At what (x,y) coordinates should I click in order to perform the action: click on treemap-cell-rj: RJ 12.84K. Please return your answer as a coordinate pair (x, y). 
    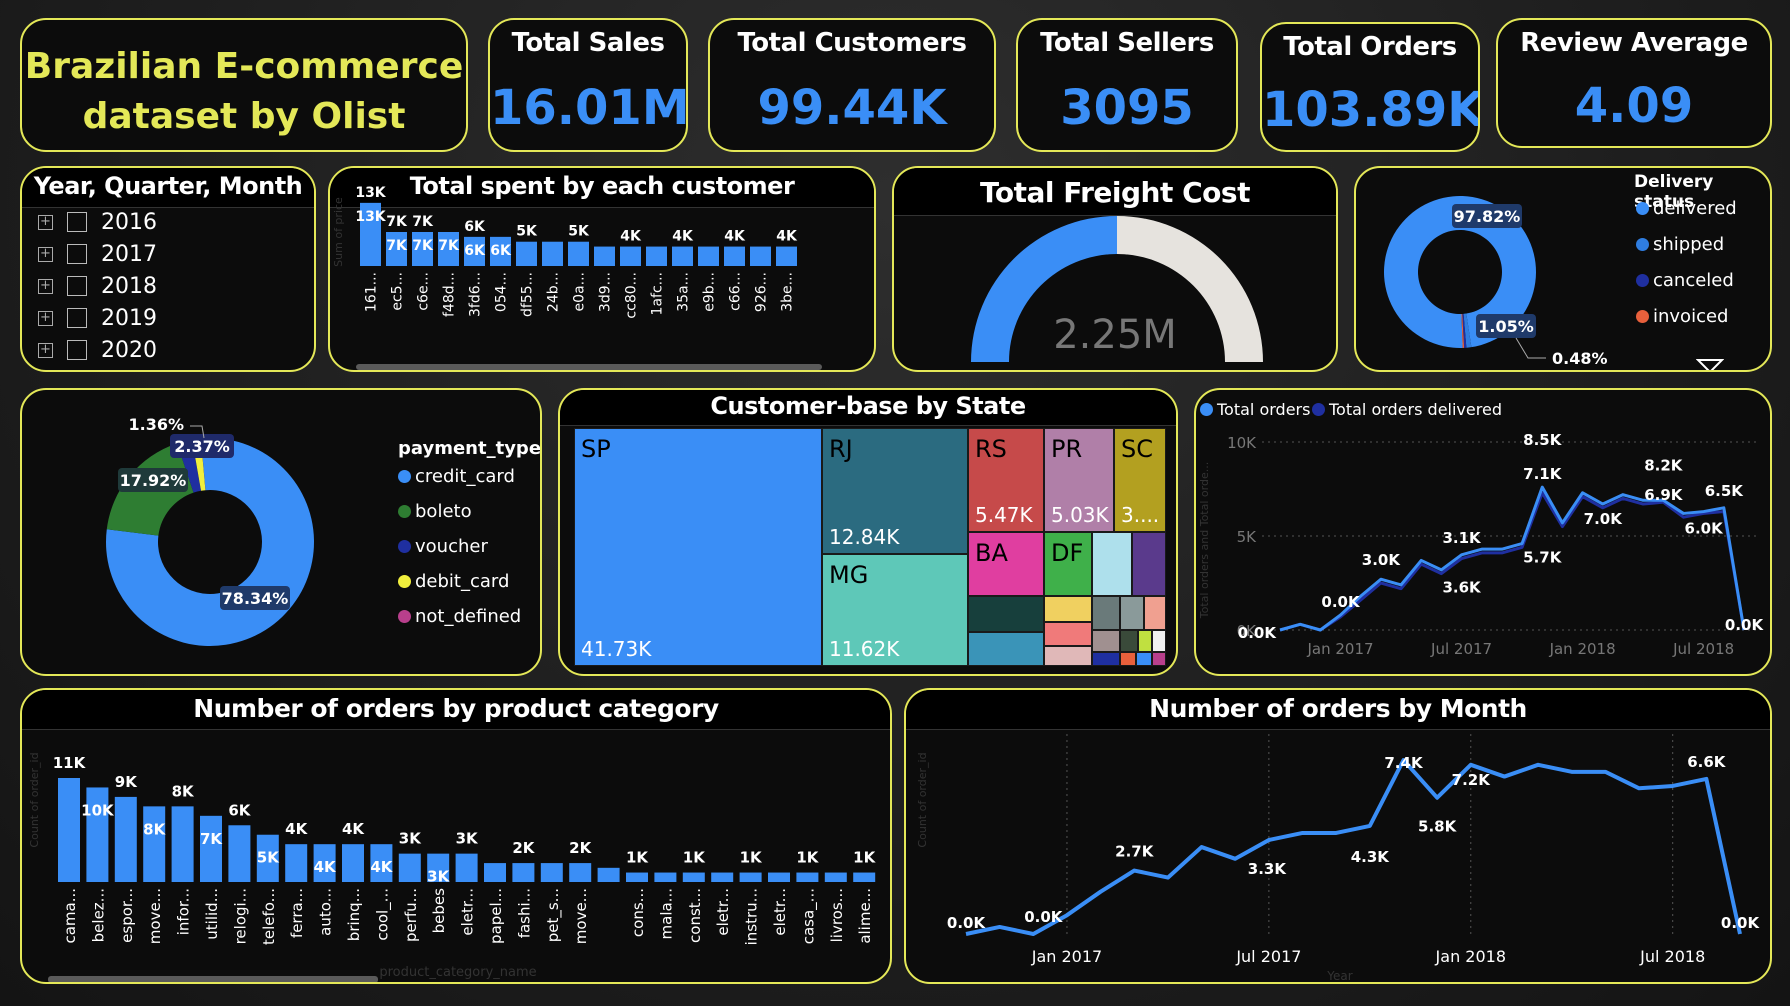
    Looking at the image, I should click on (895, 491).